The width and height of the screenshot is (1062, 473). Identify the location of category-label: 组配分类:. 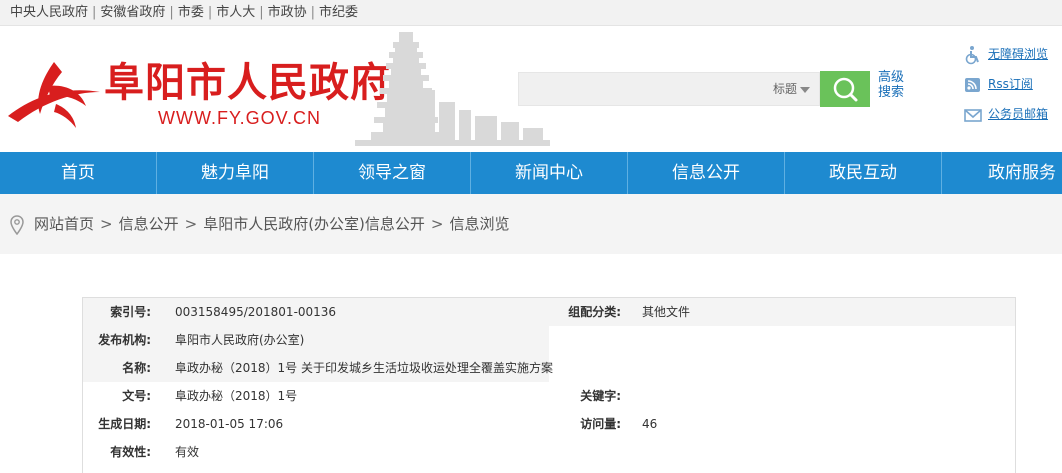
(594, 312).